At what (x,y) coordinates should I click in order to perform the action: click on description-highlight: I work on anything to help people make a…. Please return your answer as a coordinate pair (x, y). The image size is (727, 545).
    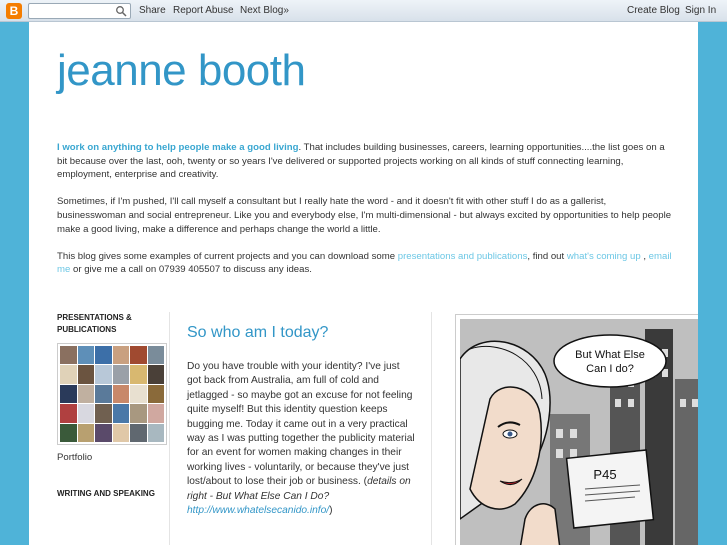
    Looking at the image, I should click on (178, 147).